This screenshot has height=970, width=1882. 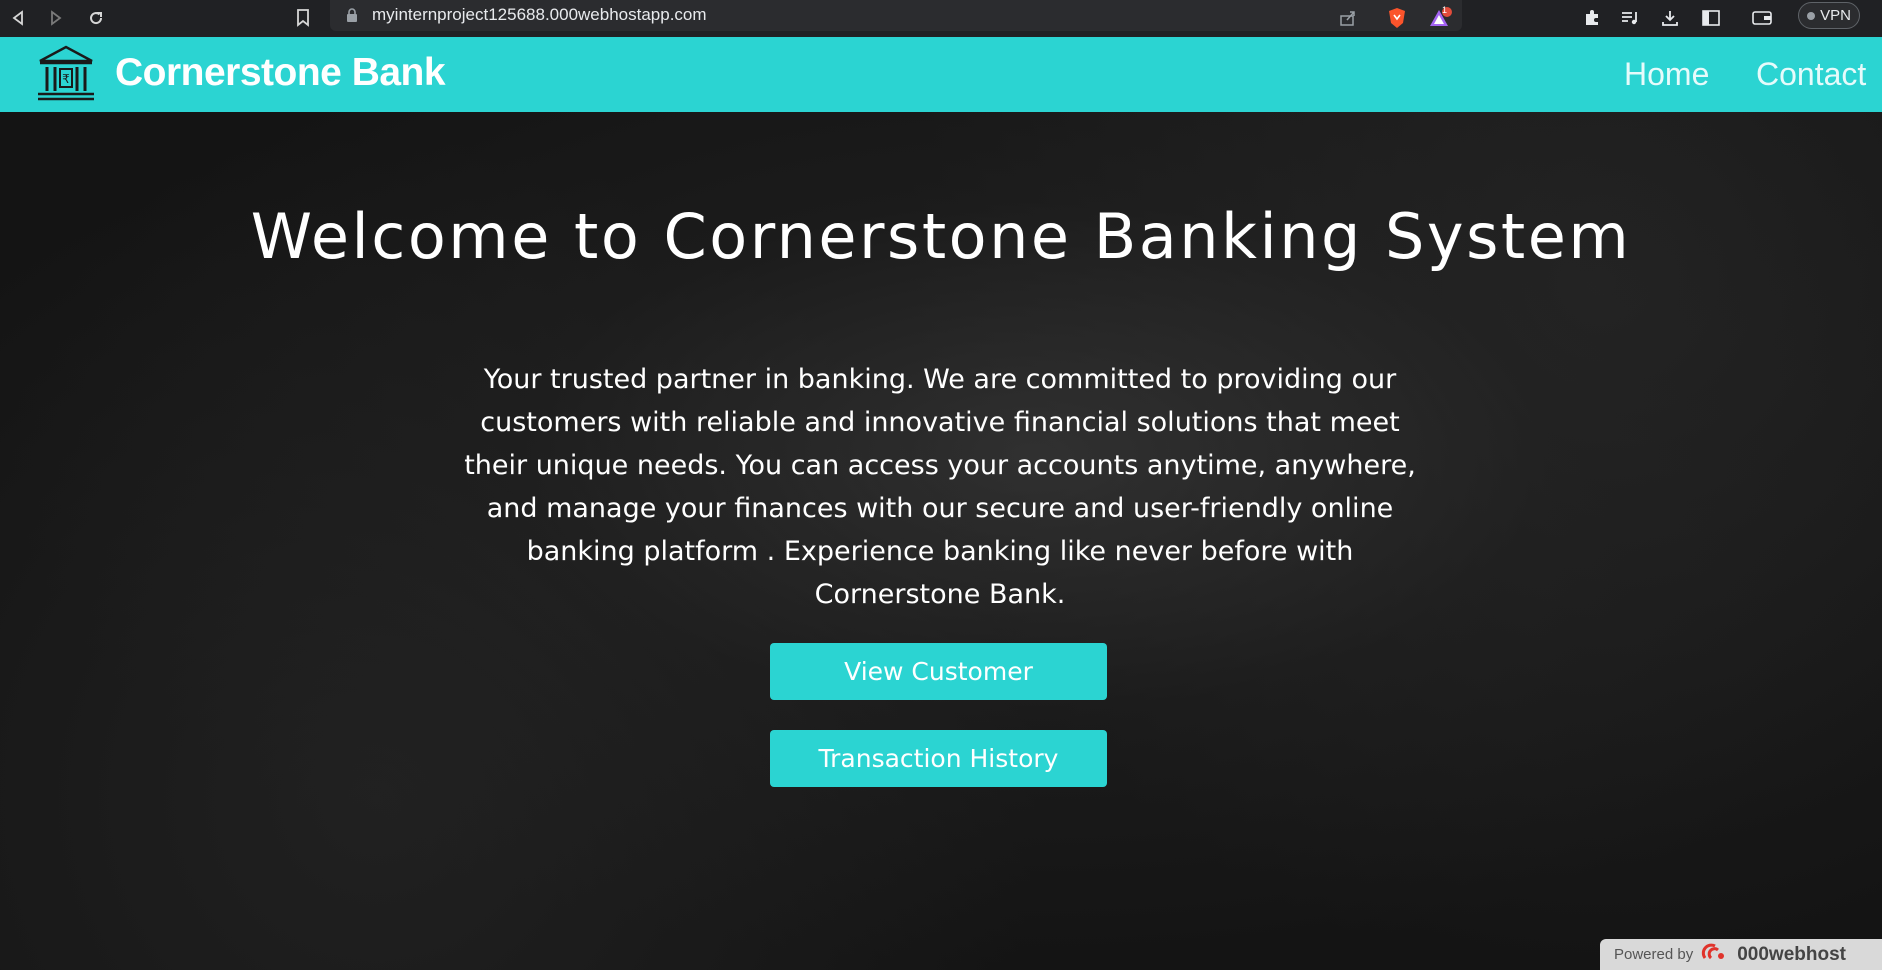 What do you see at coordinates (1666, 74) in the screenshot?
I see `nav-home-link: Home` at bounding box center [1666, 74].